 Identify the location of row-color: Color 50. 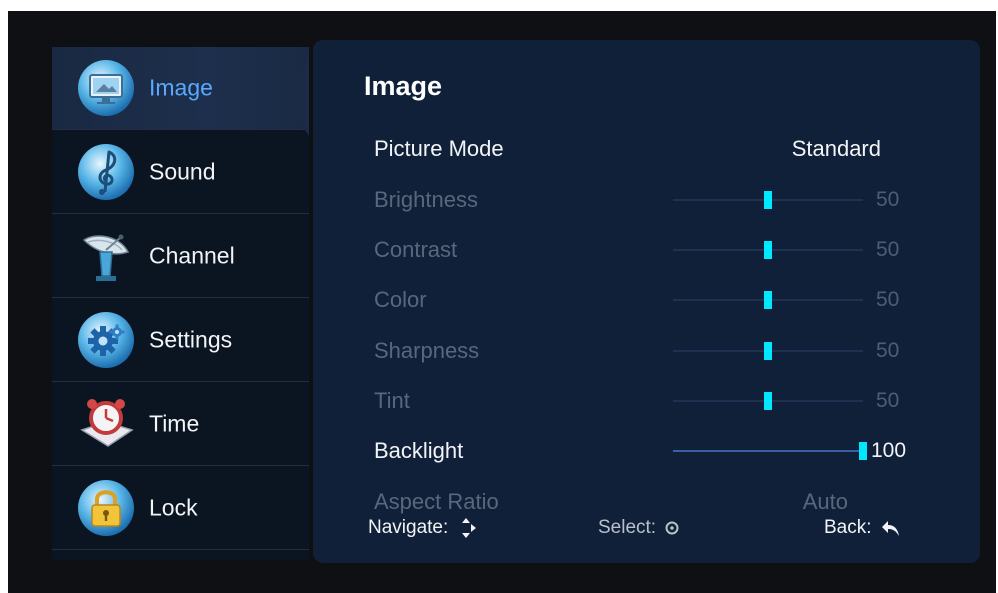
(646, 300).